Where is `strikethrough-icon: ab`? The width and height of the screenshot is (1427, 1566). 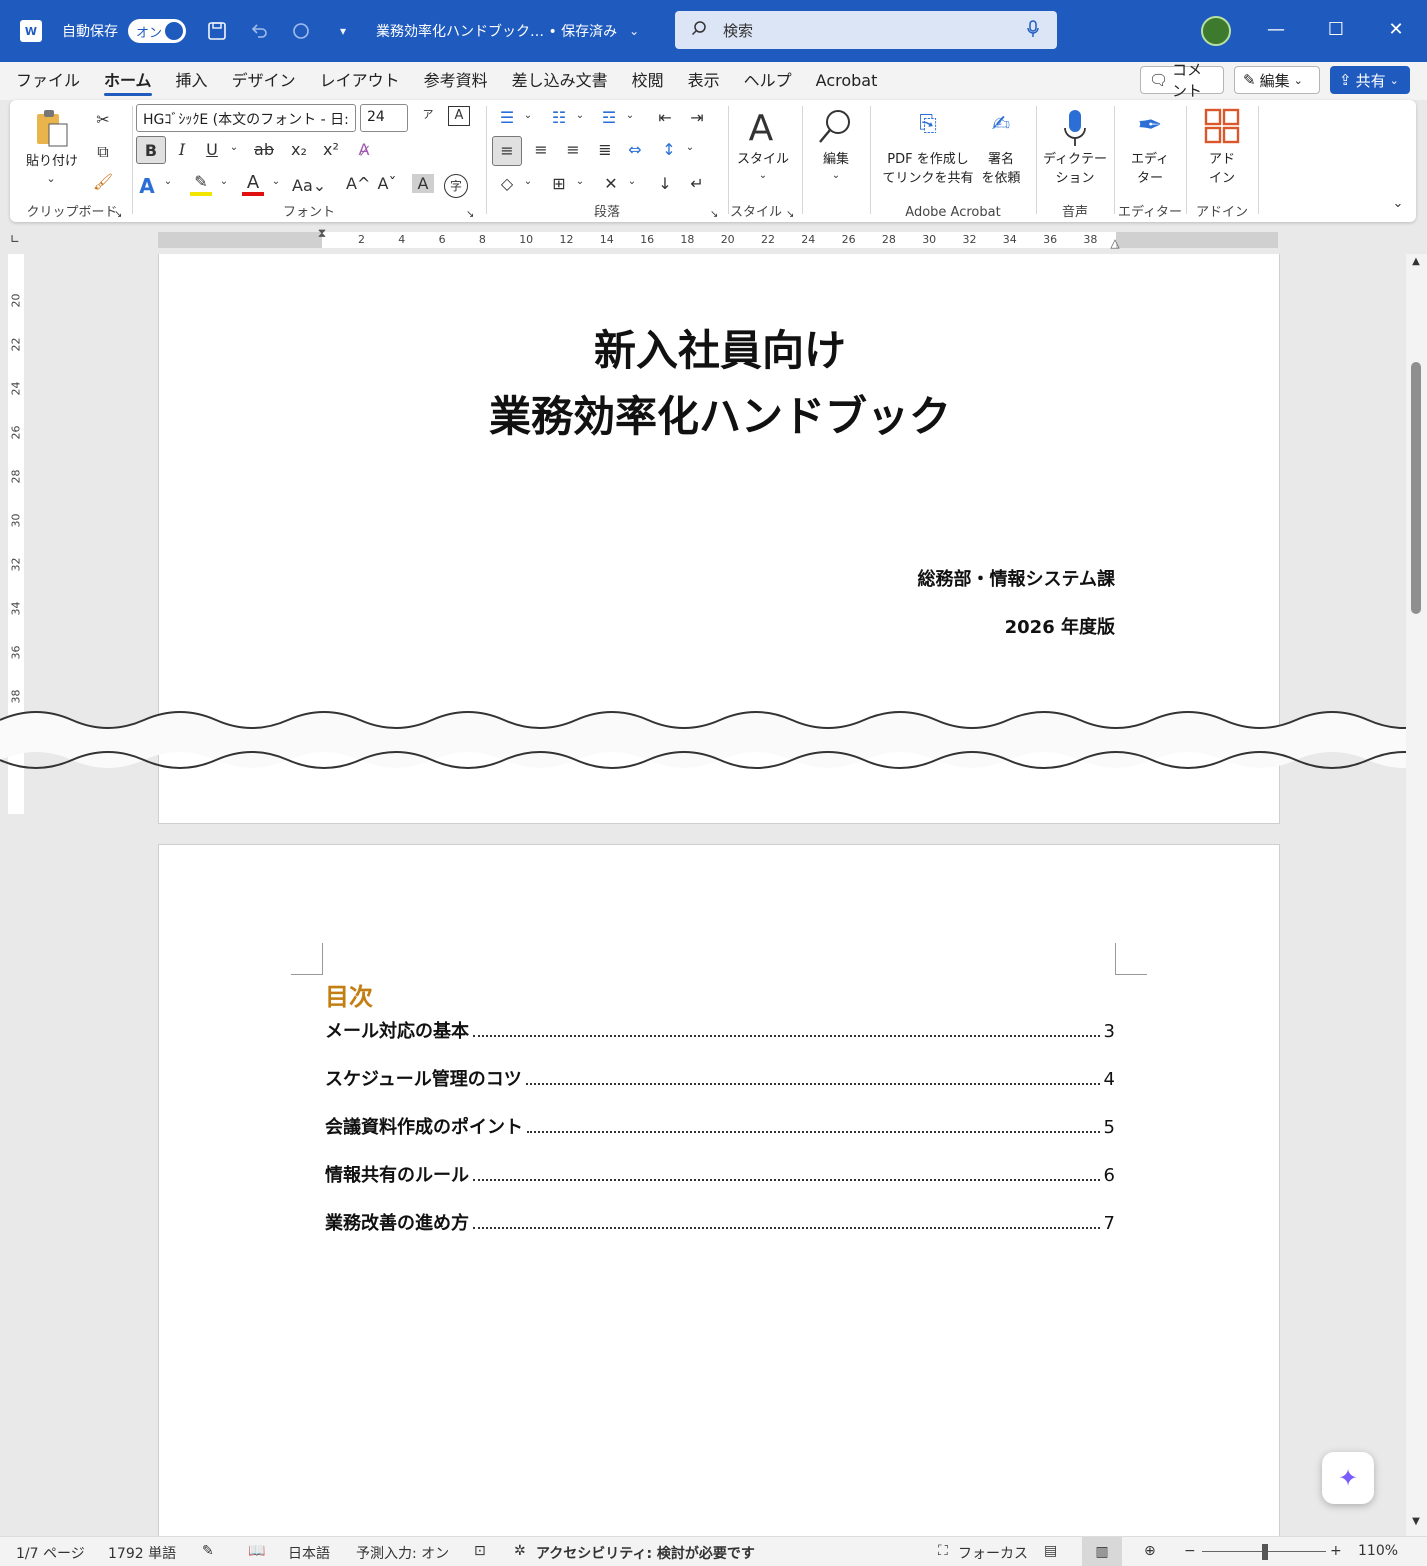 strikethrough-icon: ab is located at coordinates (264, 149).